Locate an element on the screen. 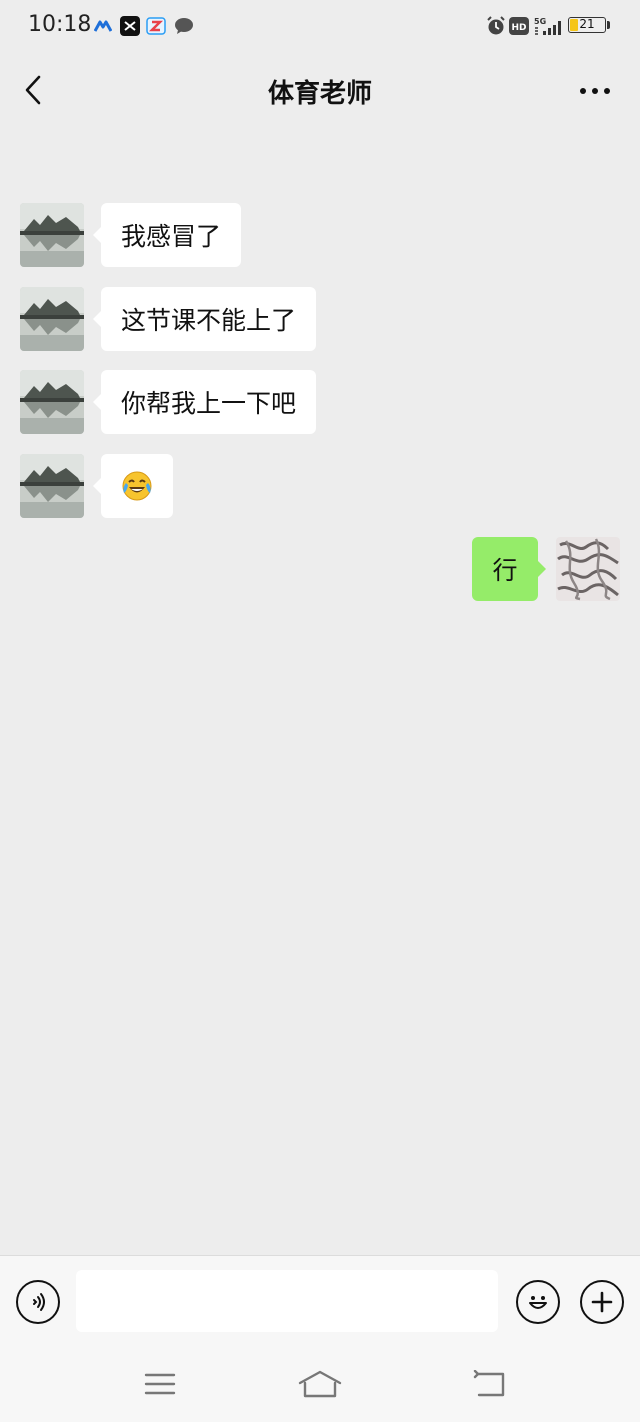 The height and width of the screenshot is (1422, 640). more-icon is located at coordinates (595, 91).